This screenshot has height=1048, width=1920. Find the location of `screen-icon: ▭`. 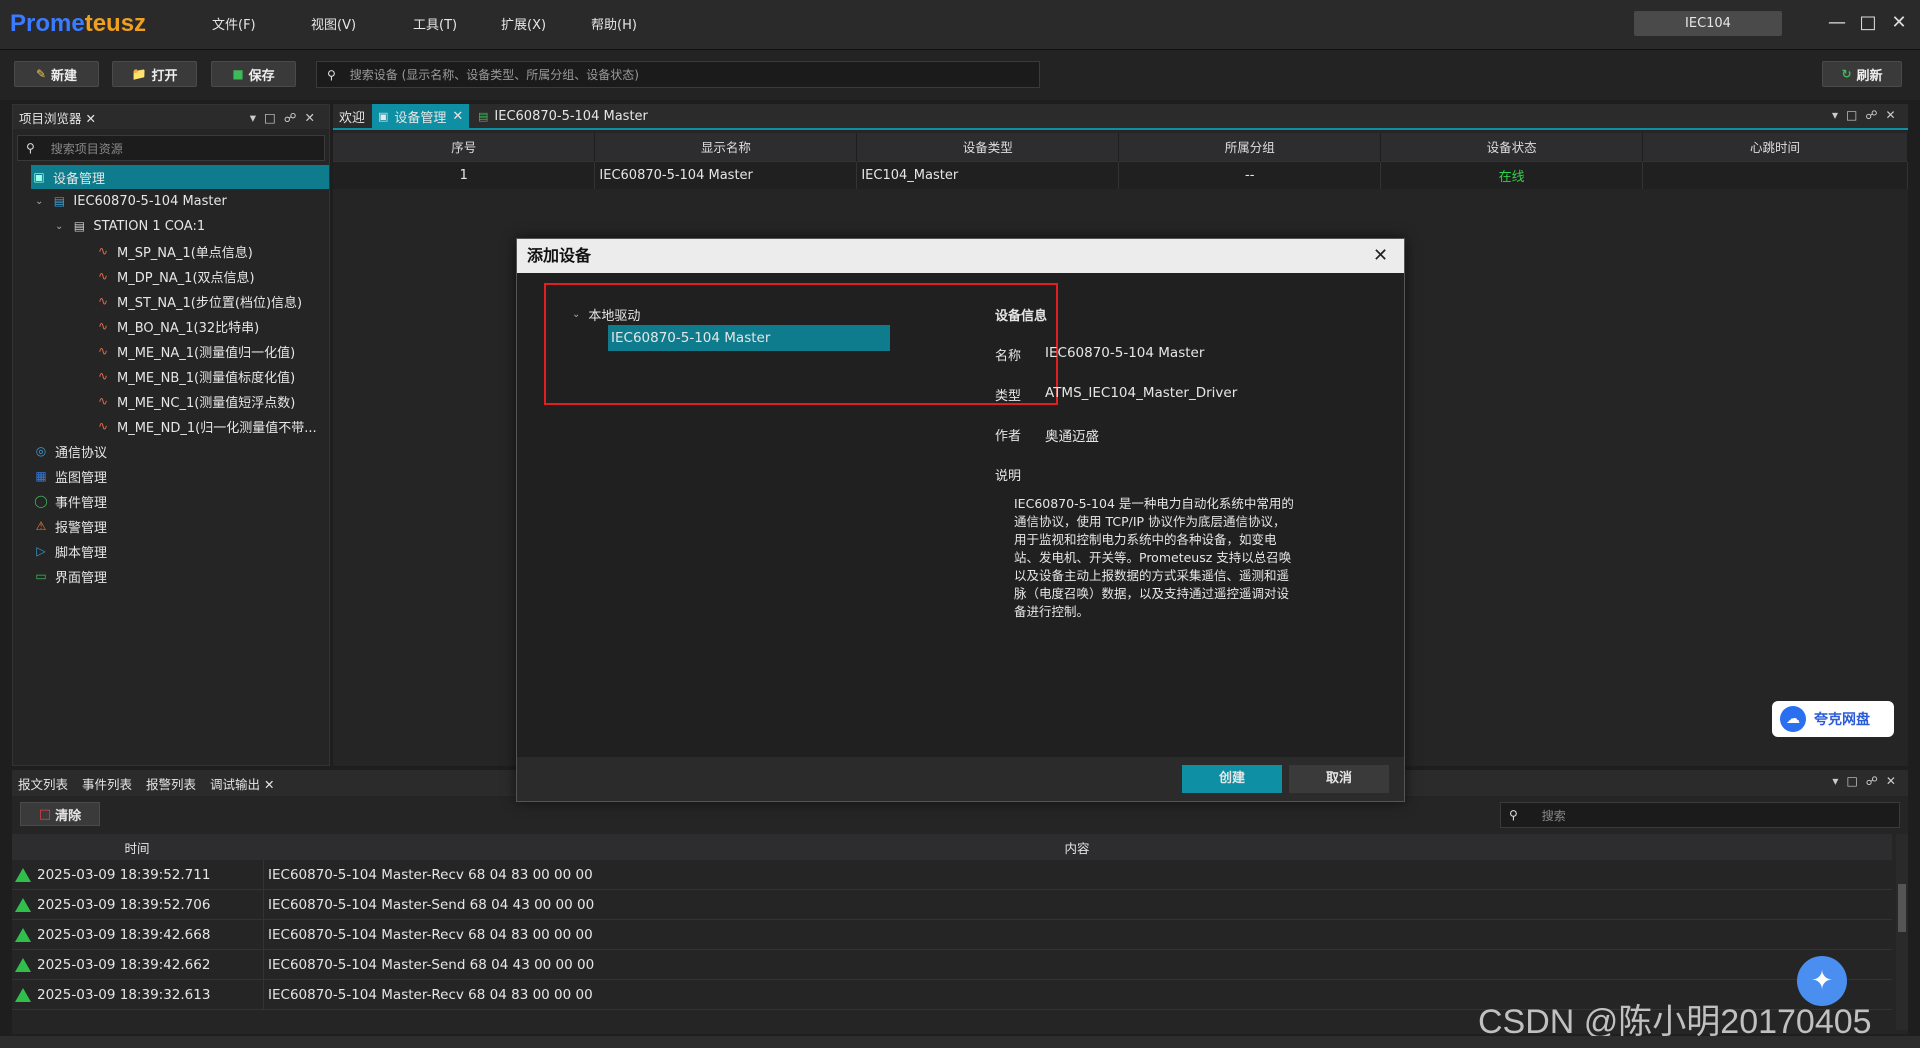

screen-icon: ▭ is located at coordinates (41, 576).